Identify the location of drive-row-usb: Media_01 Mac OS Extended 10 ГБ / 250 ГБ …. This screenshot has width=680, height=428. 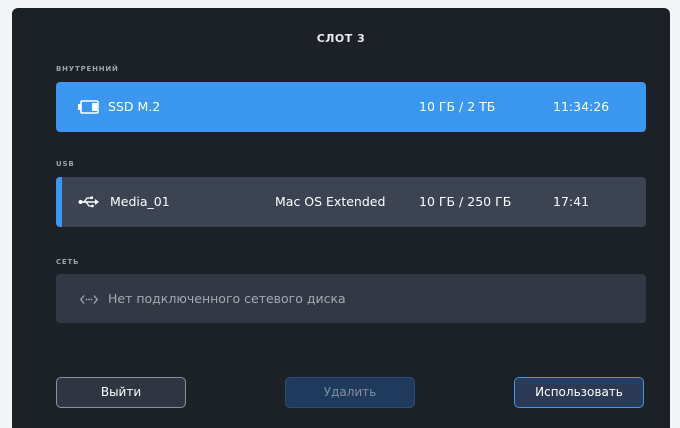
(351, 202).